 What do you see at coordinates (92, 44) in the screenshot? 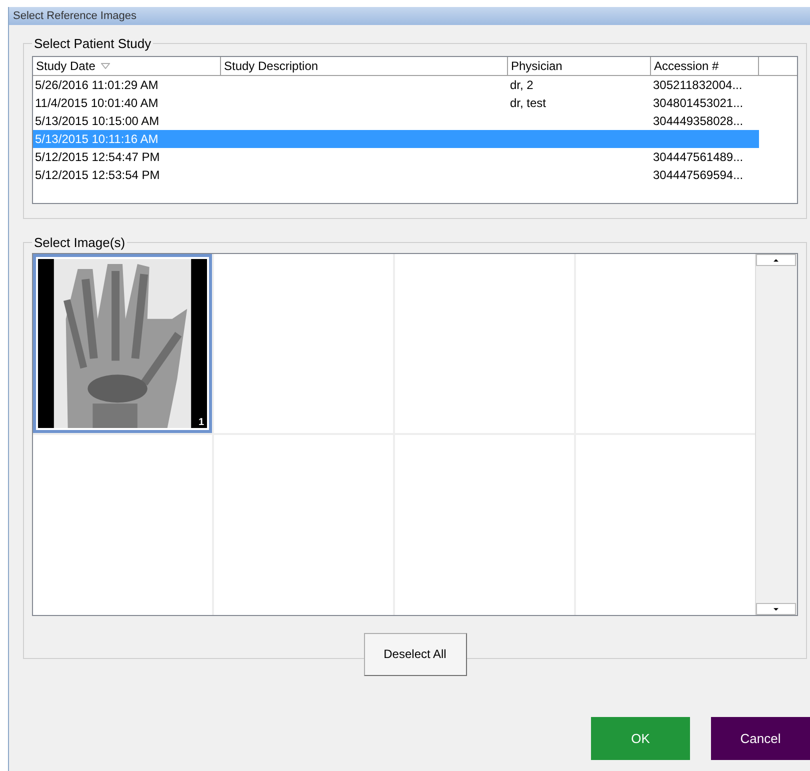
I see `group-title: Select Patient Study` at bounding box center [92, 44].